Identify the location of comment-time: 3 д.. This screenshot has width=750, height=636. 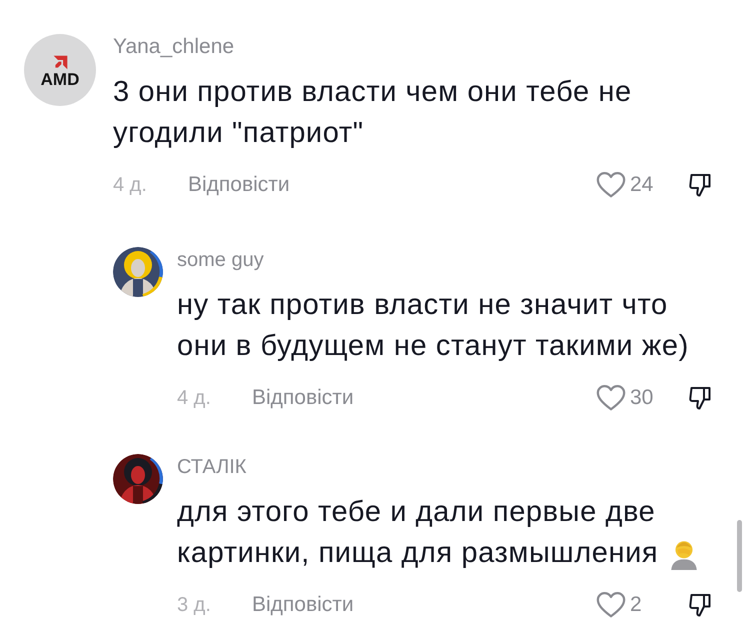
(194, 605).